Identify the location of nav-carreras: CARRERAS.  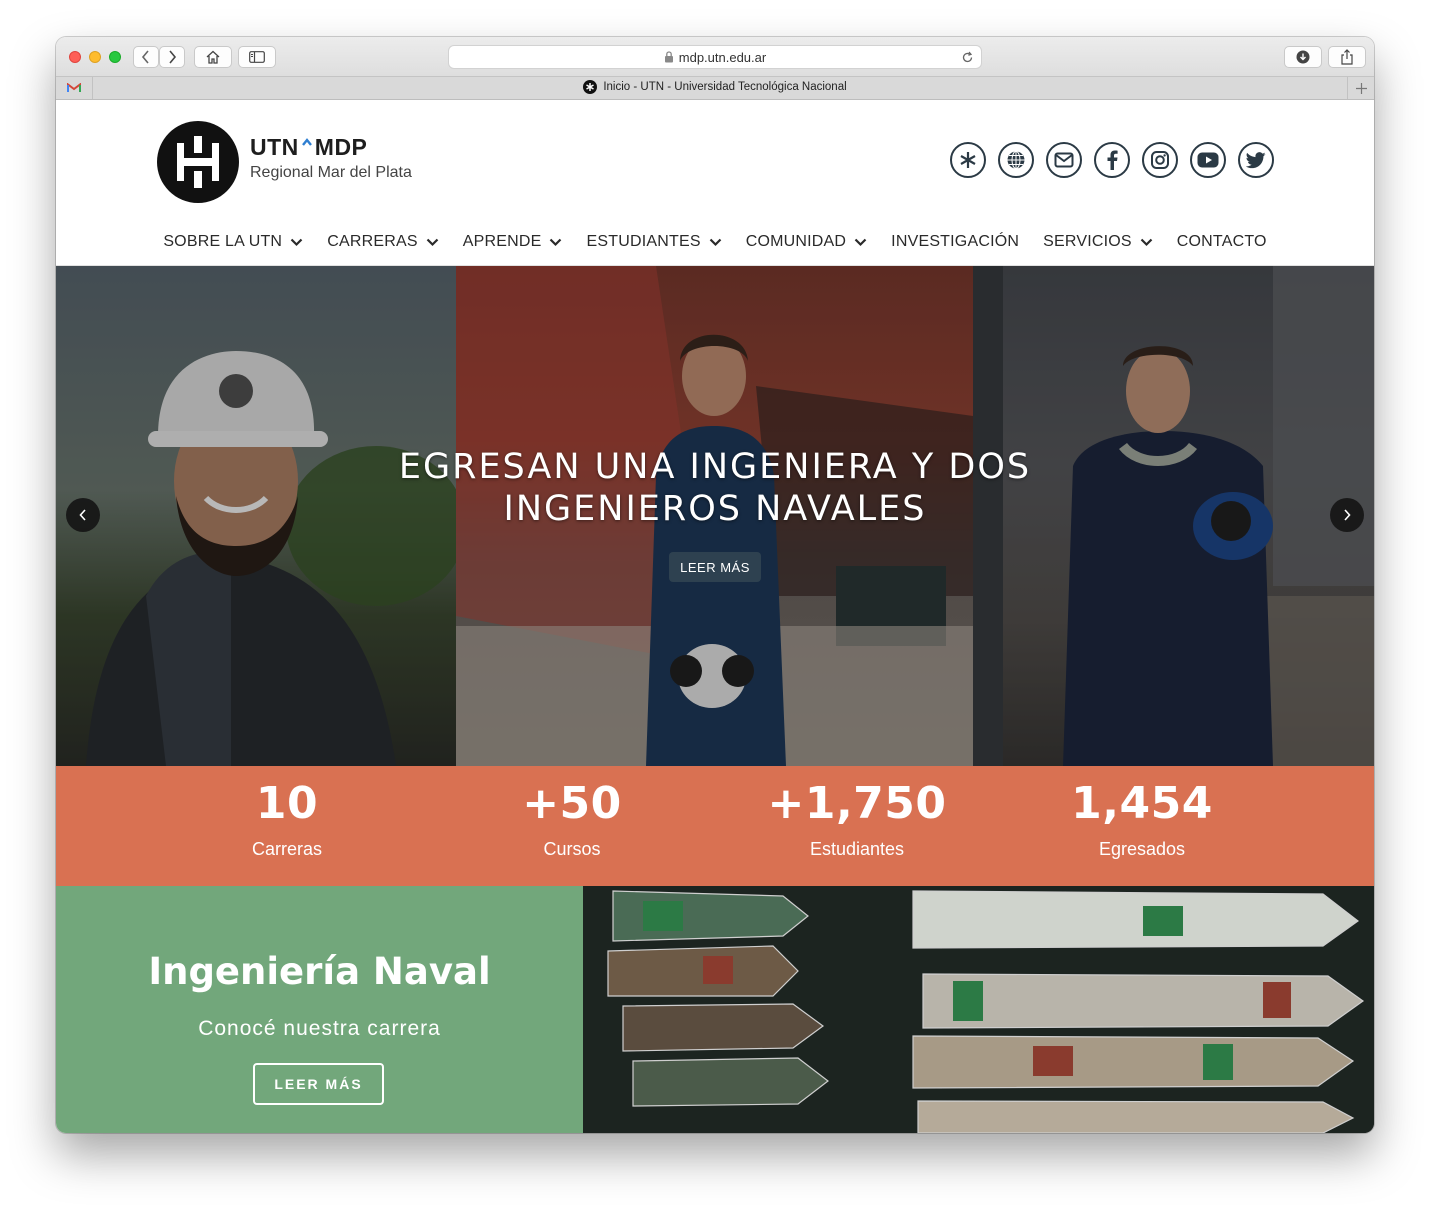
(383, 242).